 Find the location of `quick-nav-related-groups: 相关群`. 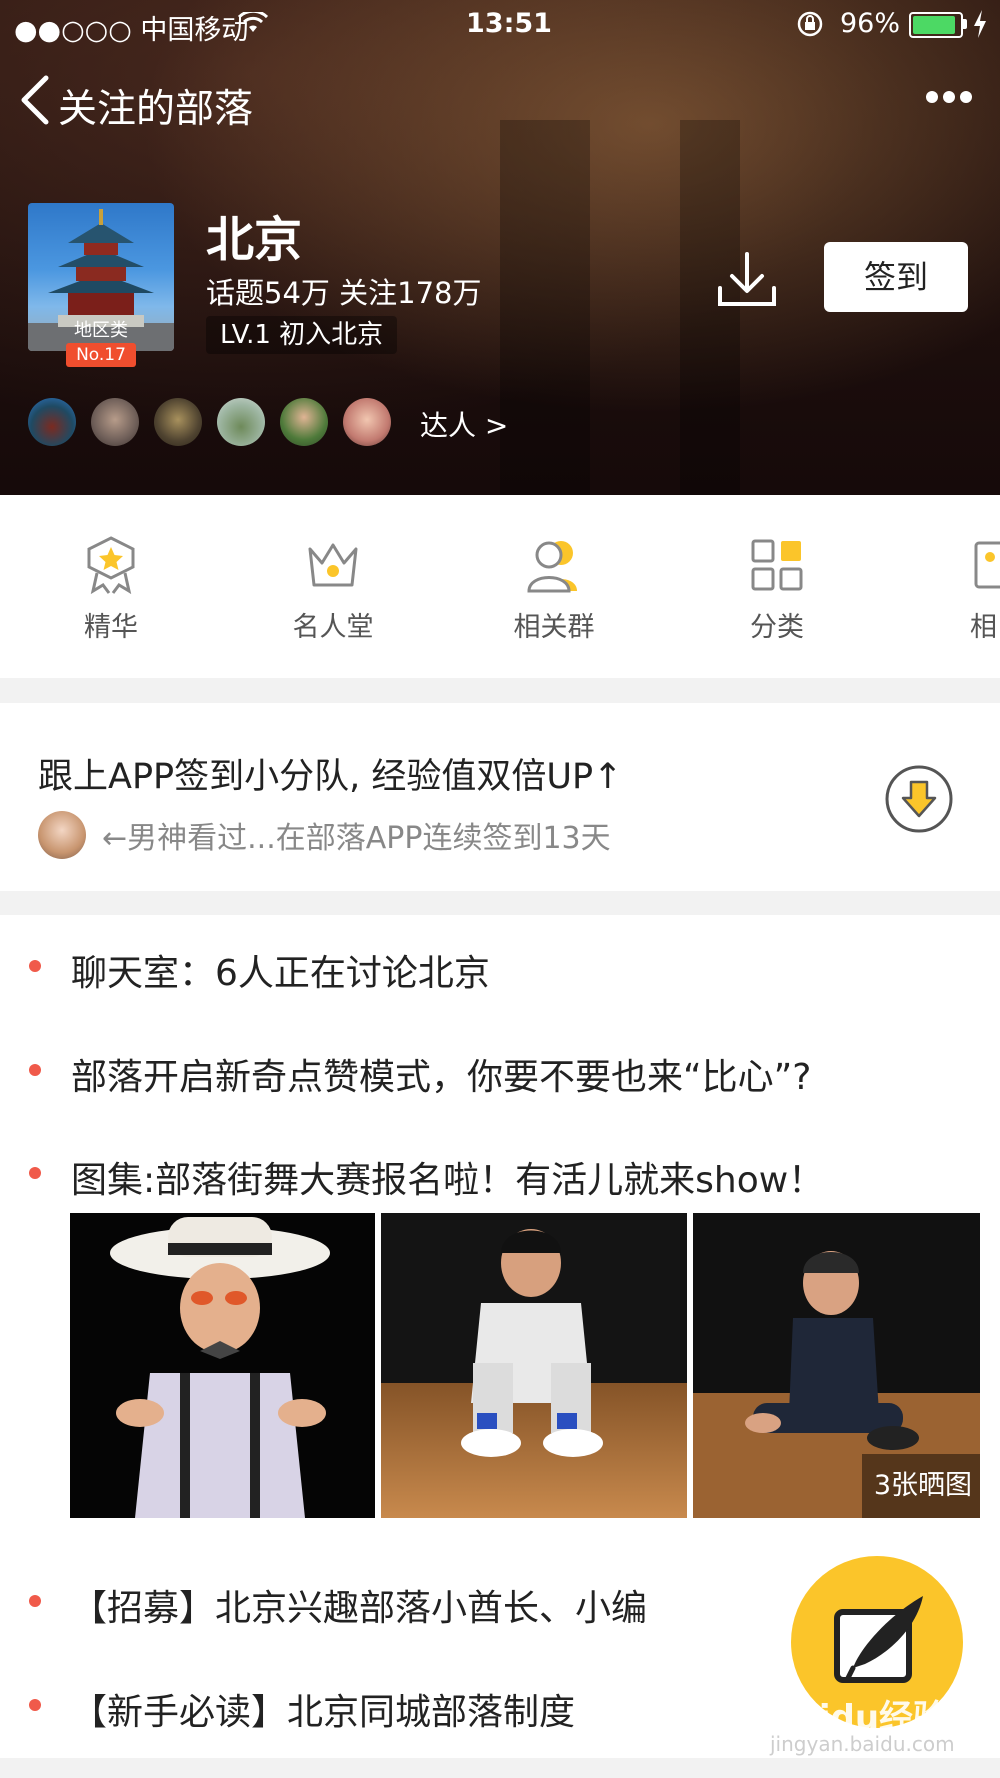

quick-nav-related-groups: 相关群 is located at coordinates (554, 589).